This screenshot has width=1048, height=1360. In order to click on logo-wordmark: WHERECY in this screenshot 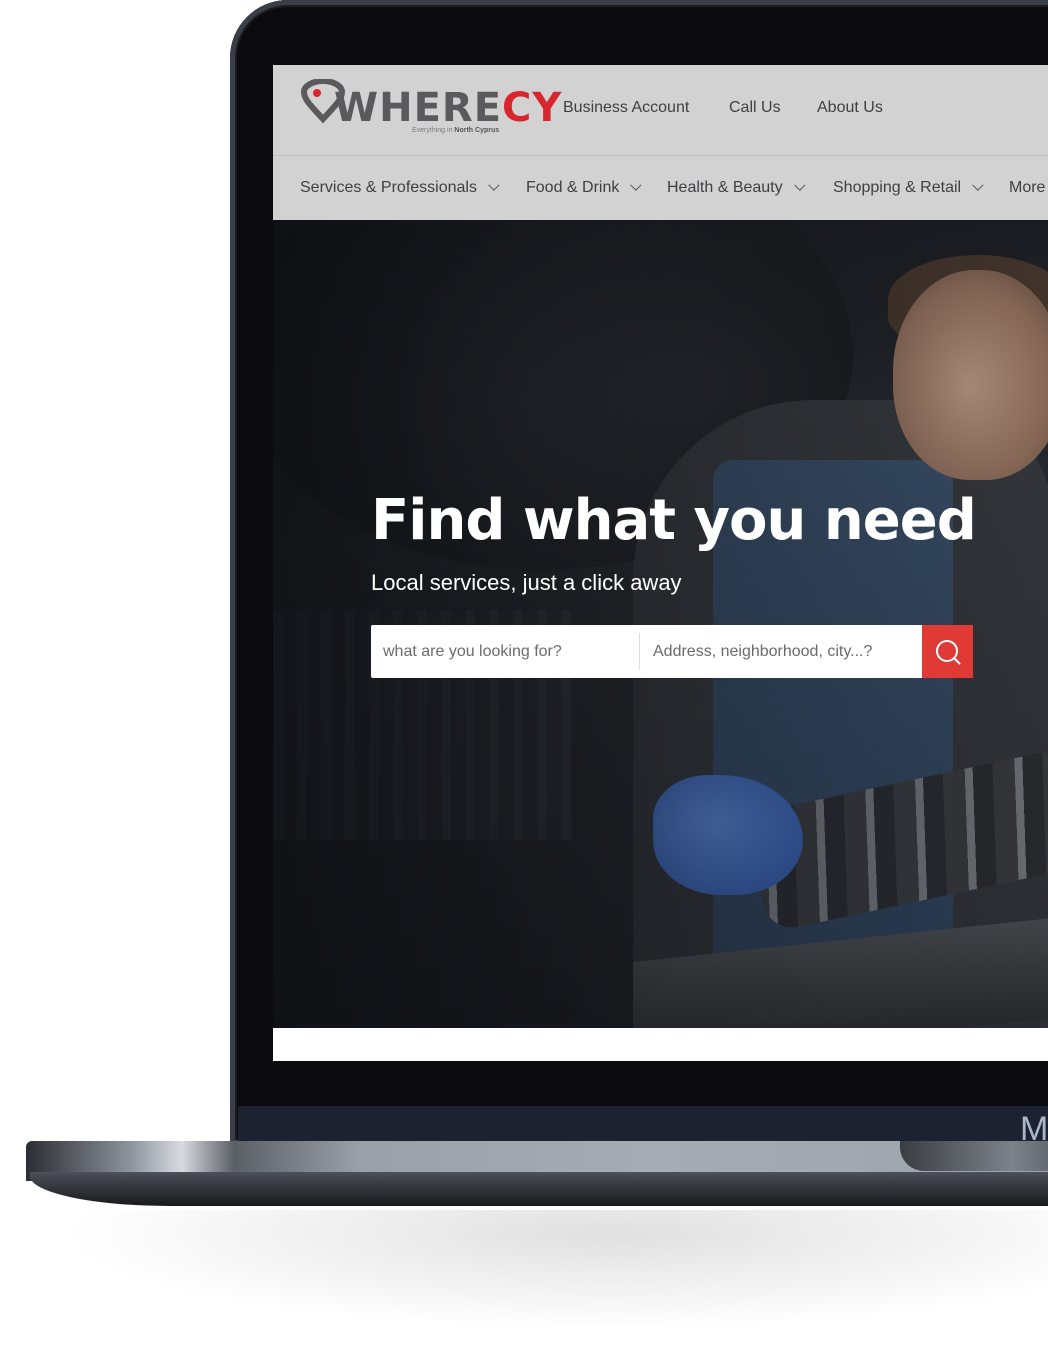, I will do `click(448, 108)`.